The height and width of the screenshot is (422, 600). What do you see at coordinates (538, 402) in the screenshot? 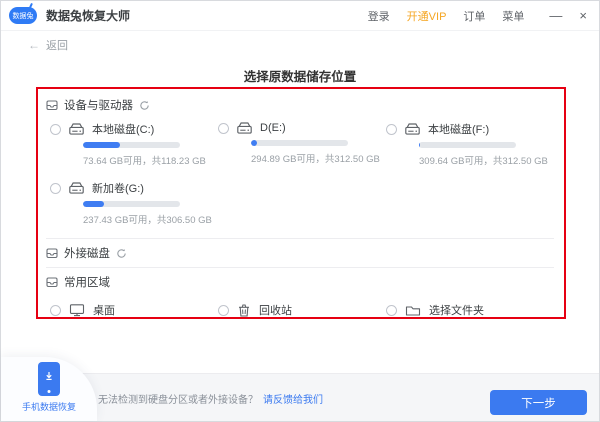
I see `next-step-button: 下一步` at bounding box center [538, 402].